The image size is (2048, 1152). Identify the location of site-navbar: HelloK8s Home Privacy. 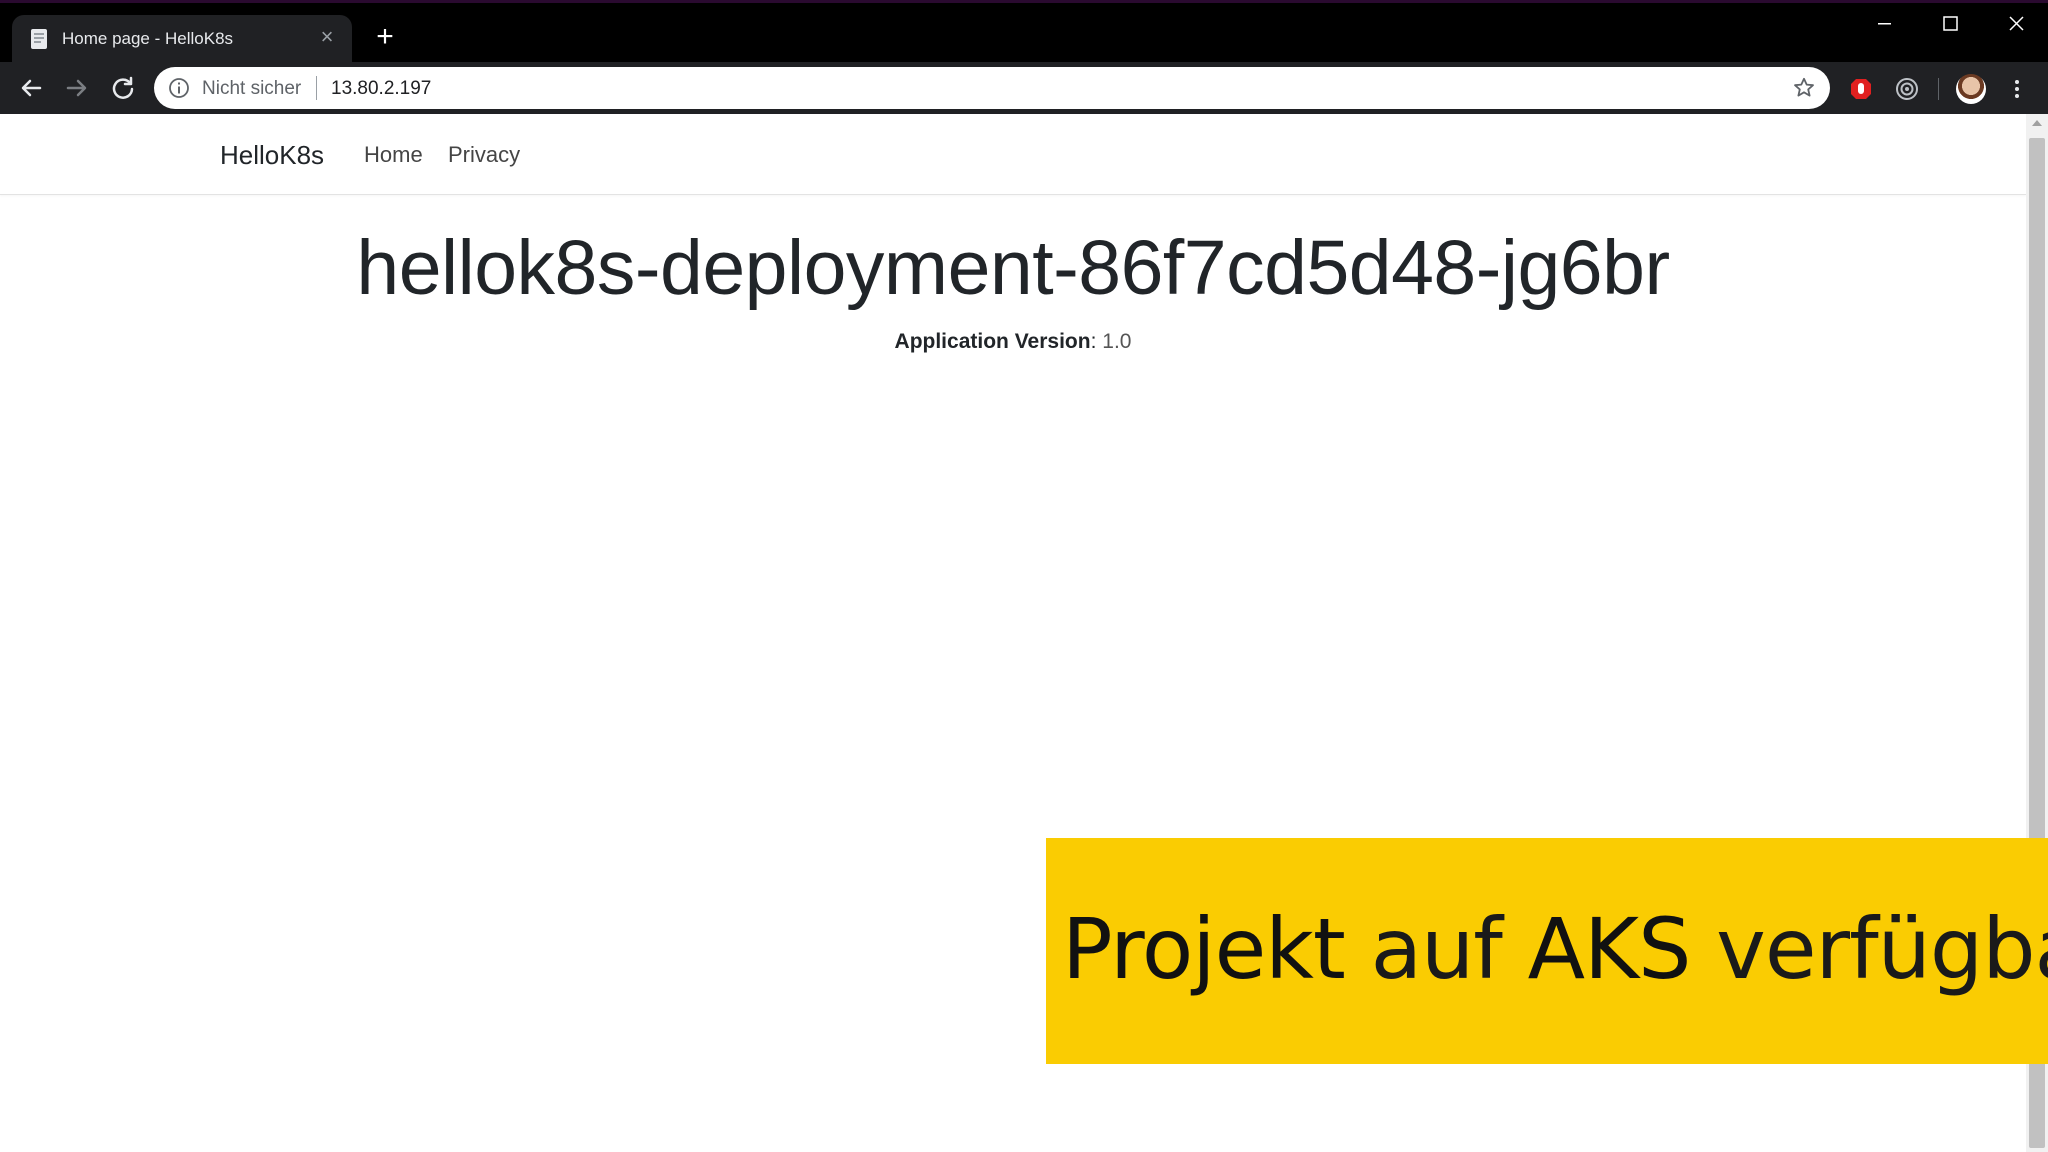
(1013, 154).